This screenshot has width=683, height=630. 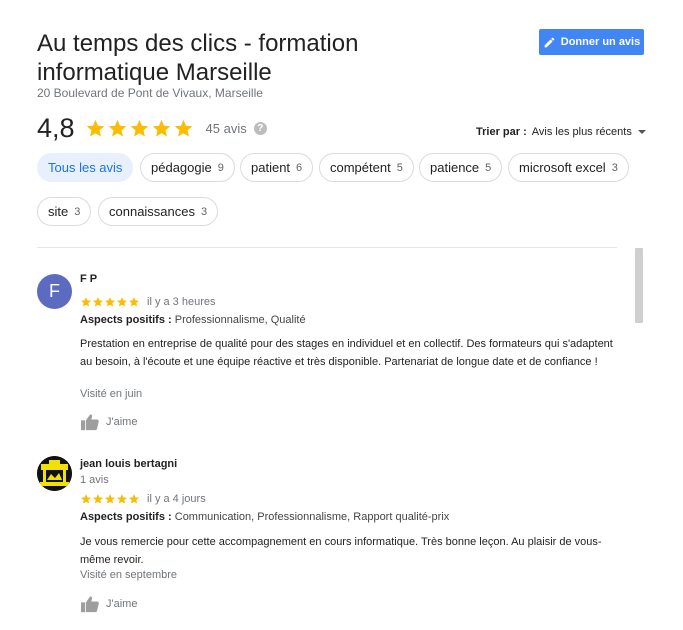 I want to click on pencil-icon, so click(x=549, y=42).